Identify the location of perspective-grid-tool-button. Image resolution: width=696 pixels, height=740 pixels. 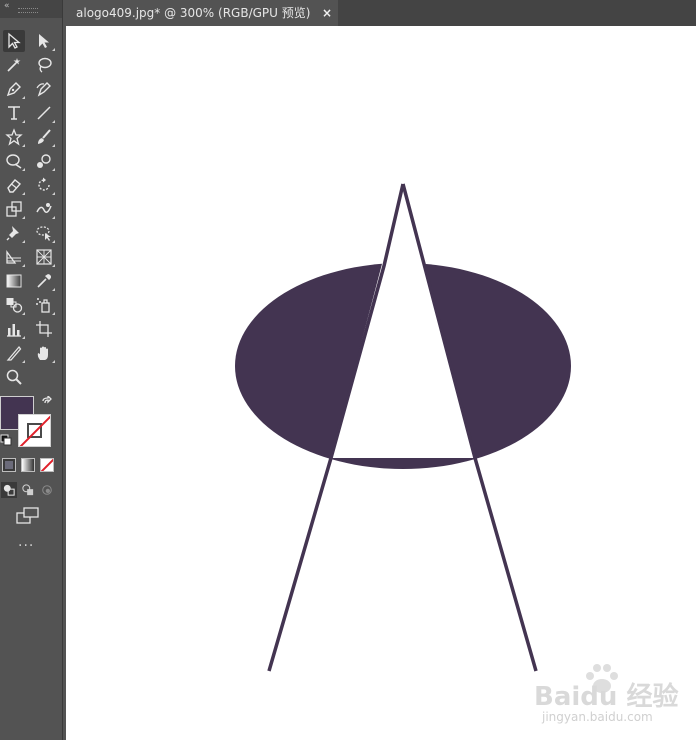
(44, 257).